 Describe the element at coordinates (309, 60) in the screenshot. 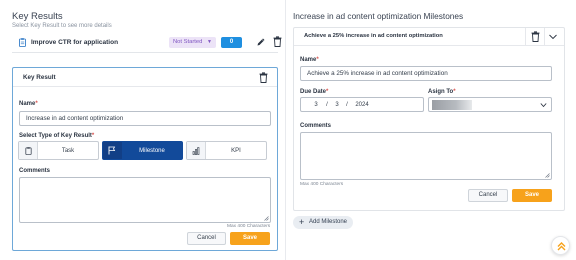

I see `milestone-name-label: Name*` at that location.